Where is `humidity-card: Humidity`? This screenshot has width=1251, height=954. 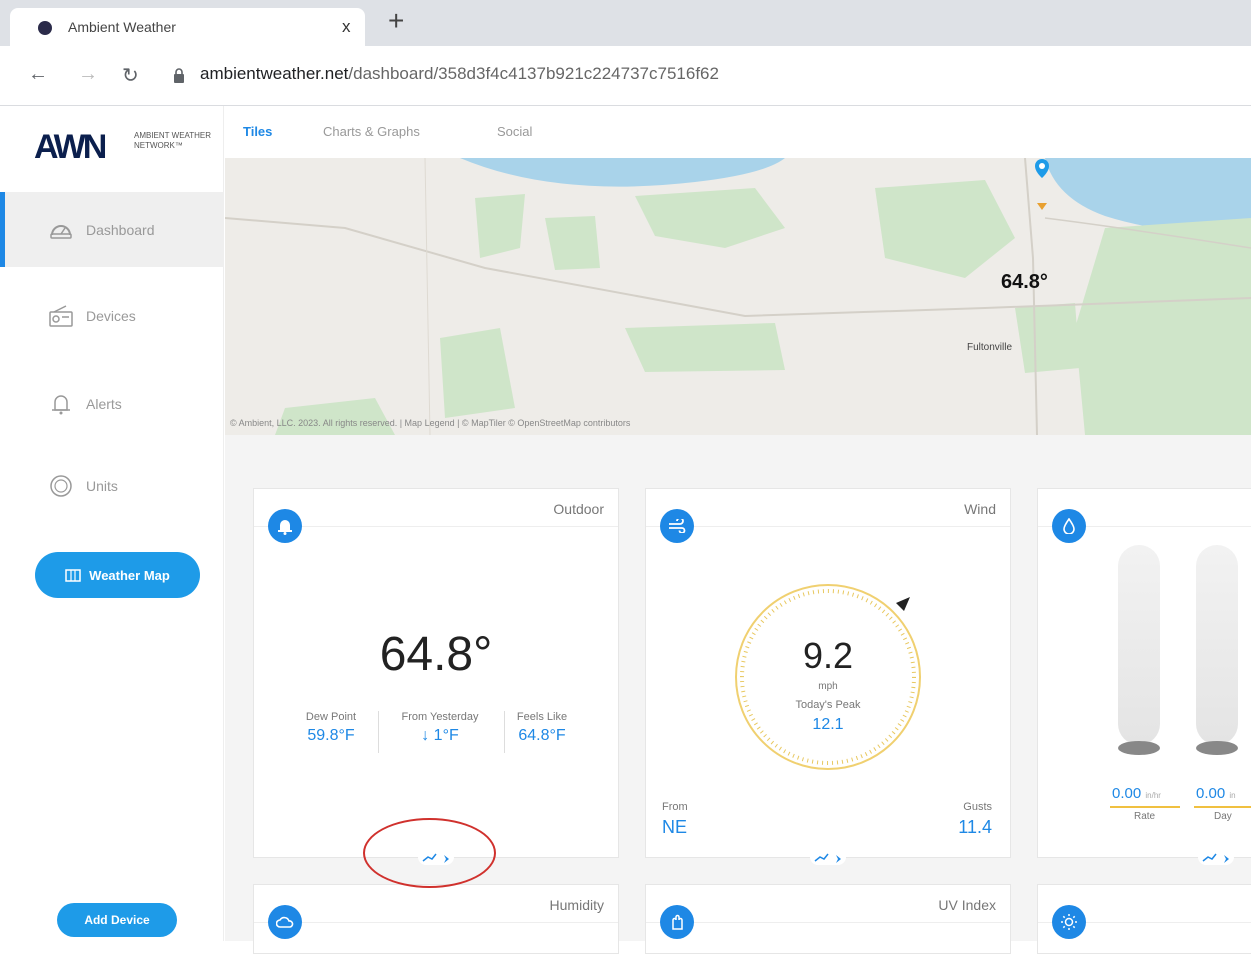
humidity-card: Humidity is located at coordinates (436, 919).